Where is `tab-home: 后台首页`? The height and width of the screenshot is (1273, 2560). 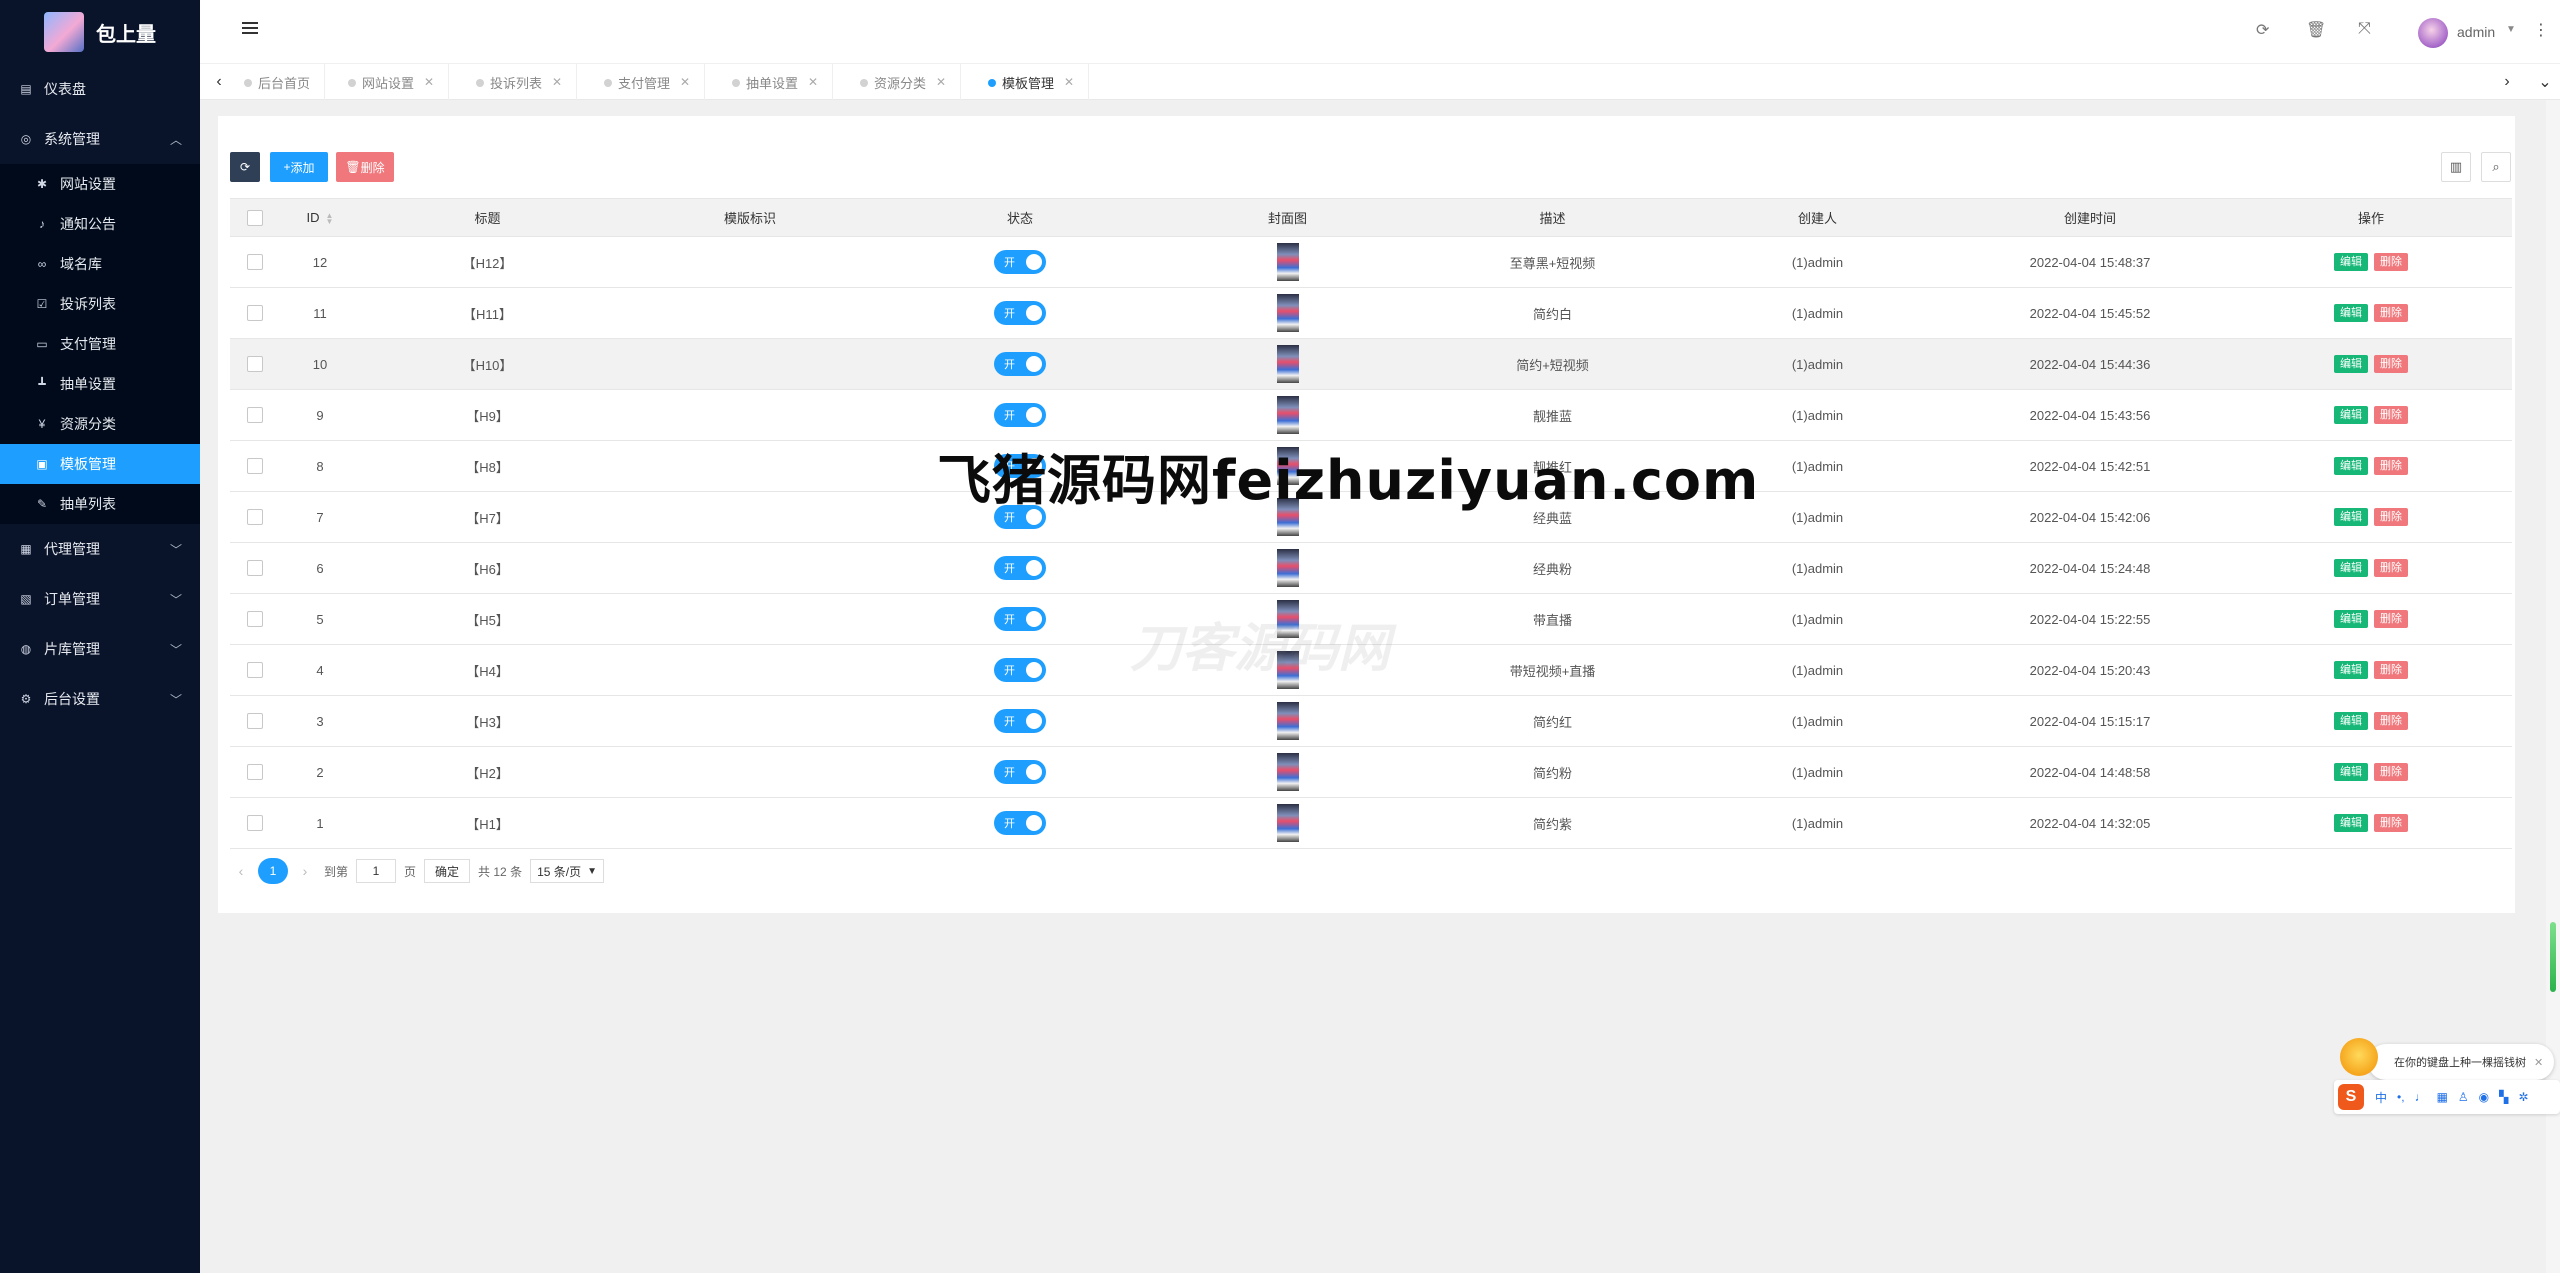 tab-home: 后台首页 is located at coordinates (281, 82).